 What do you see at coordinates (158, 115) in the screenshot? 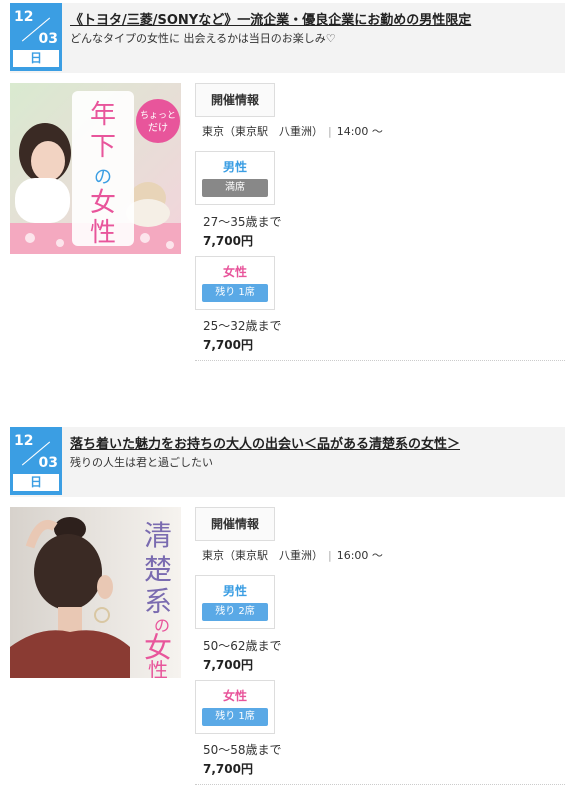
I see `svg-text: ちょっと` at bounding box center [158, 115].